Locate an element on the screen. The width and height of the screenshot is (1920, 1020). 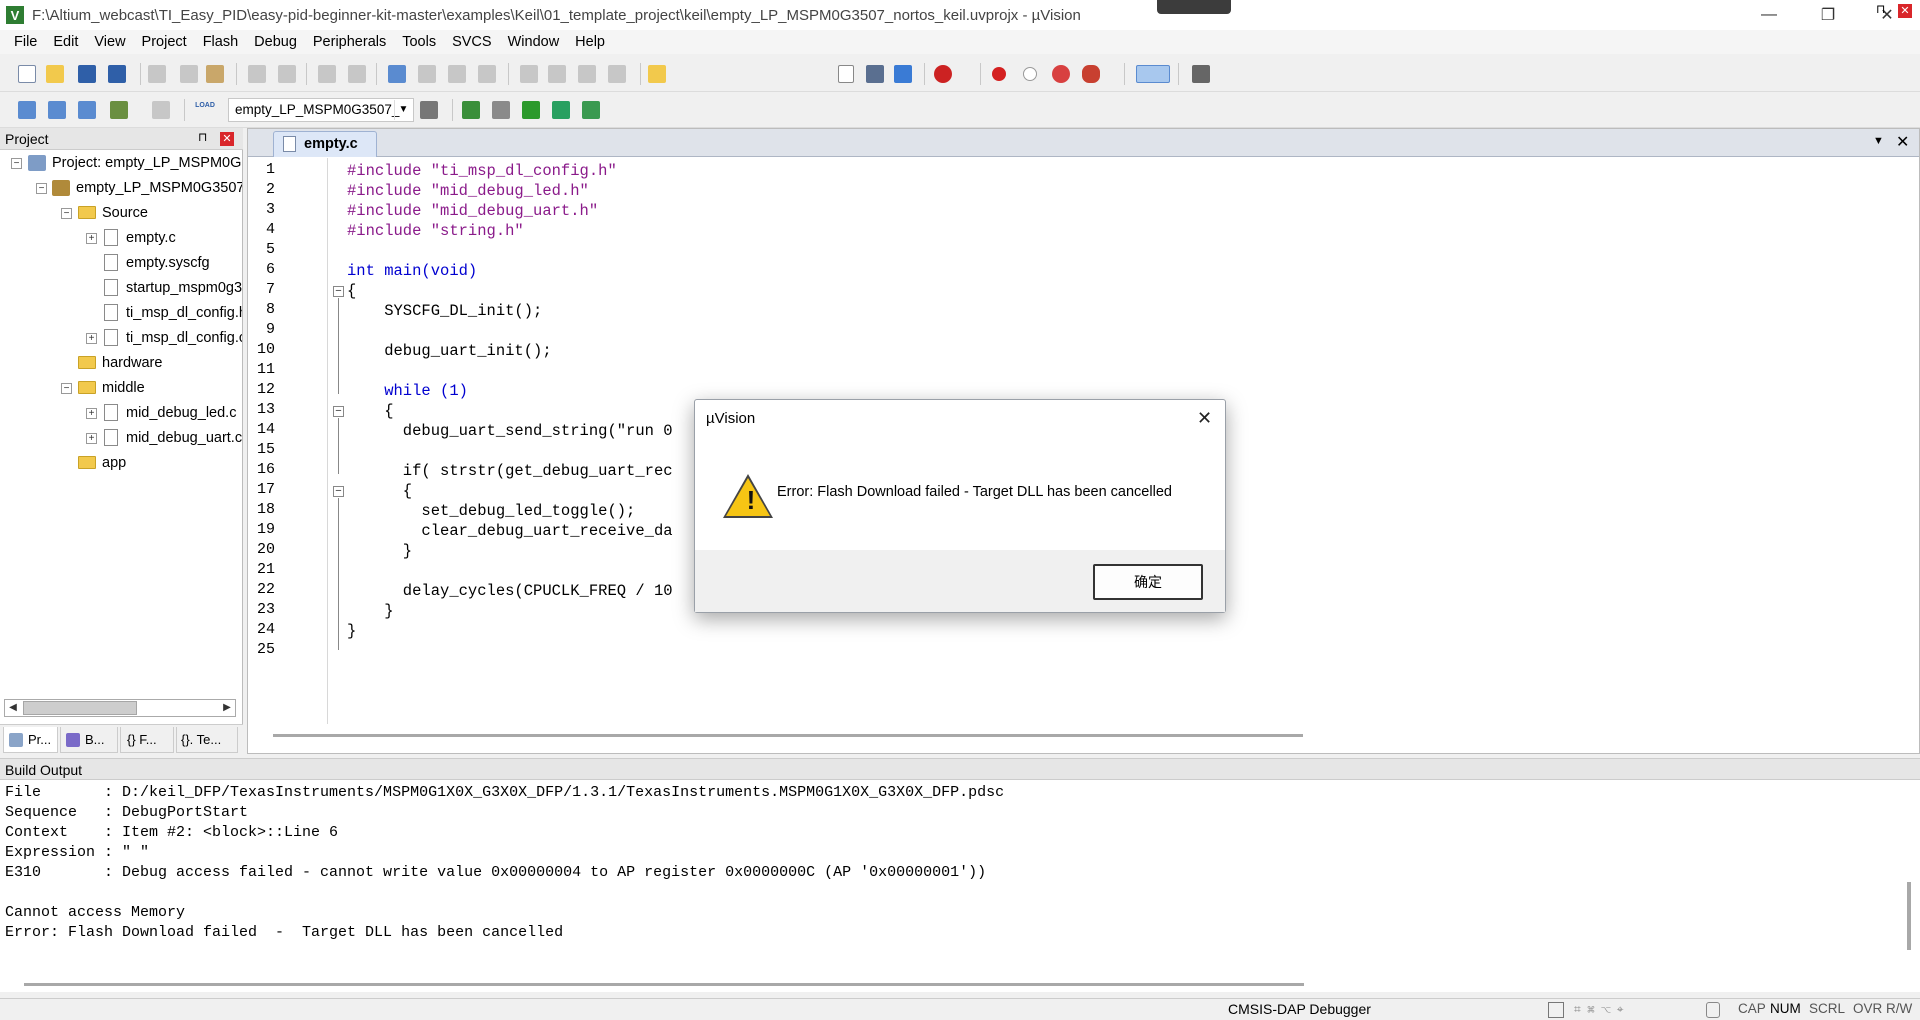
dialog-close-button: ✕ is located at coordinates (1204, 418).